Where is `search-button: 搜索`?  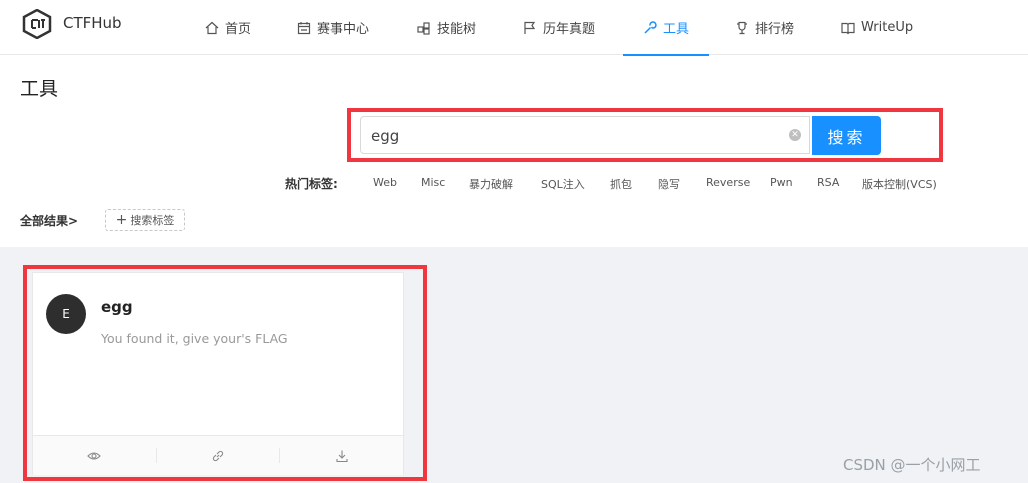
search-button: 搜索 is located at coordinates (846, 135).